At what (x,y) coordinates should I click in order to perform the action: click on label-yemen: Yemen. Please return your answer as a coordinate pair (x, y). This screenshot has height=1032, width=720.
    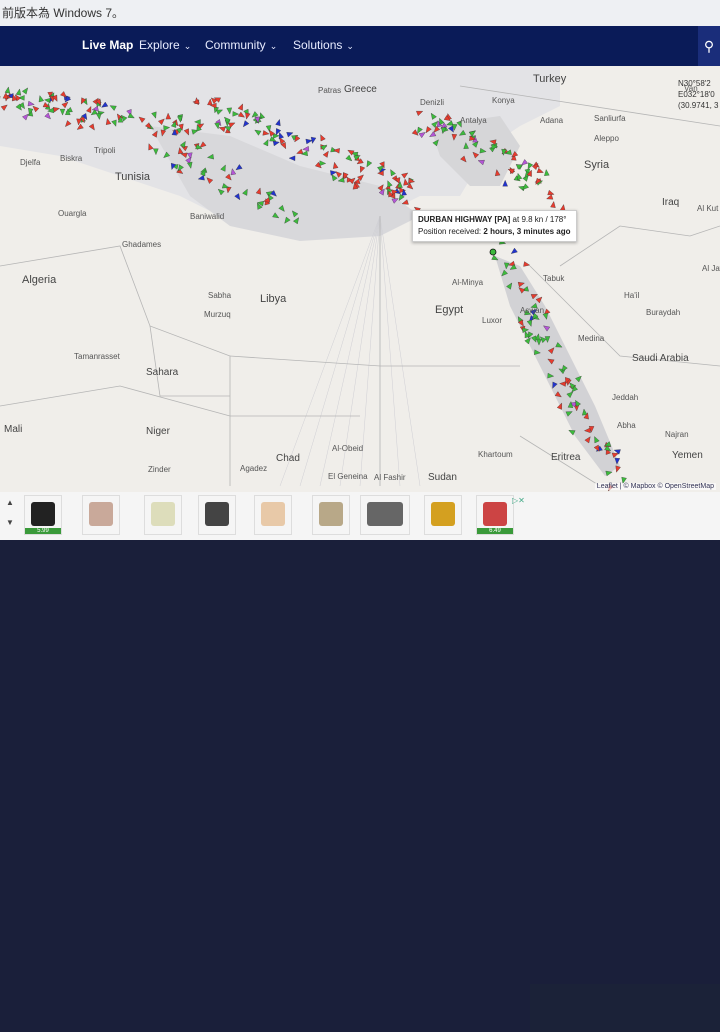
    Looking at the image, I should click on (687, 455).